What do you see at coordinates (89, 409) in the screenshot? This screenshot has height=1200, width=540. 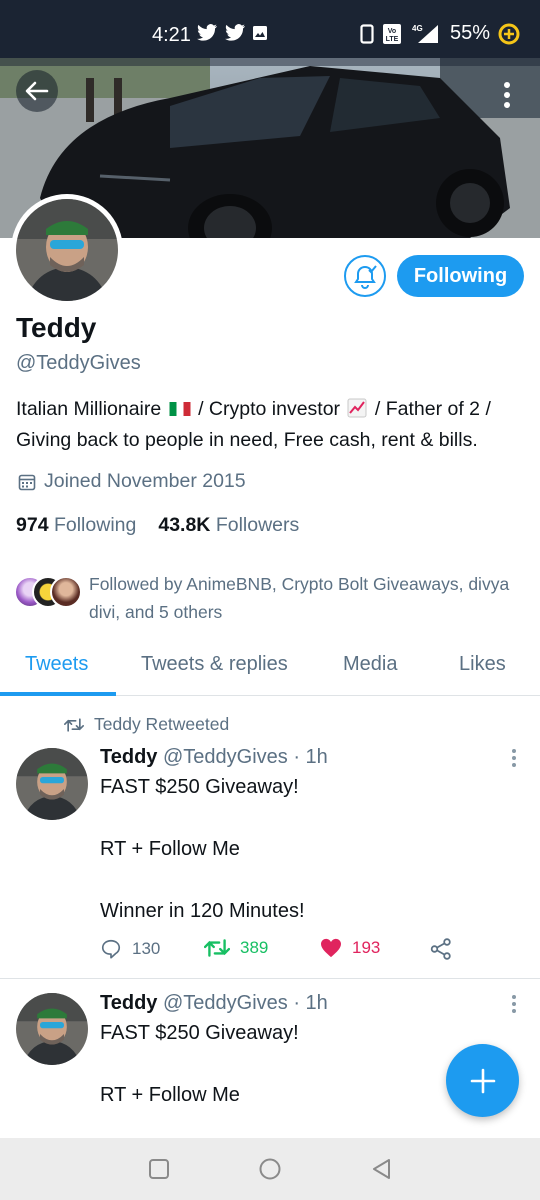 I see `bio-text-1: Italian Millionaire` at bounding box center [89, 409].